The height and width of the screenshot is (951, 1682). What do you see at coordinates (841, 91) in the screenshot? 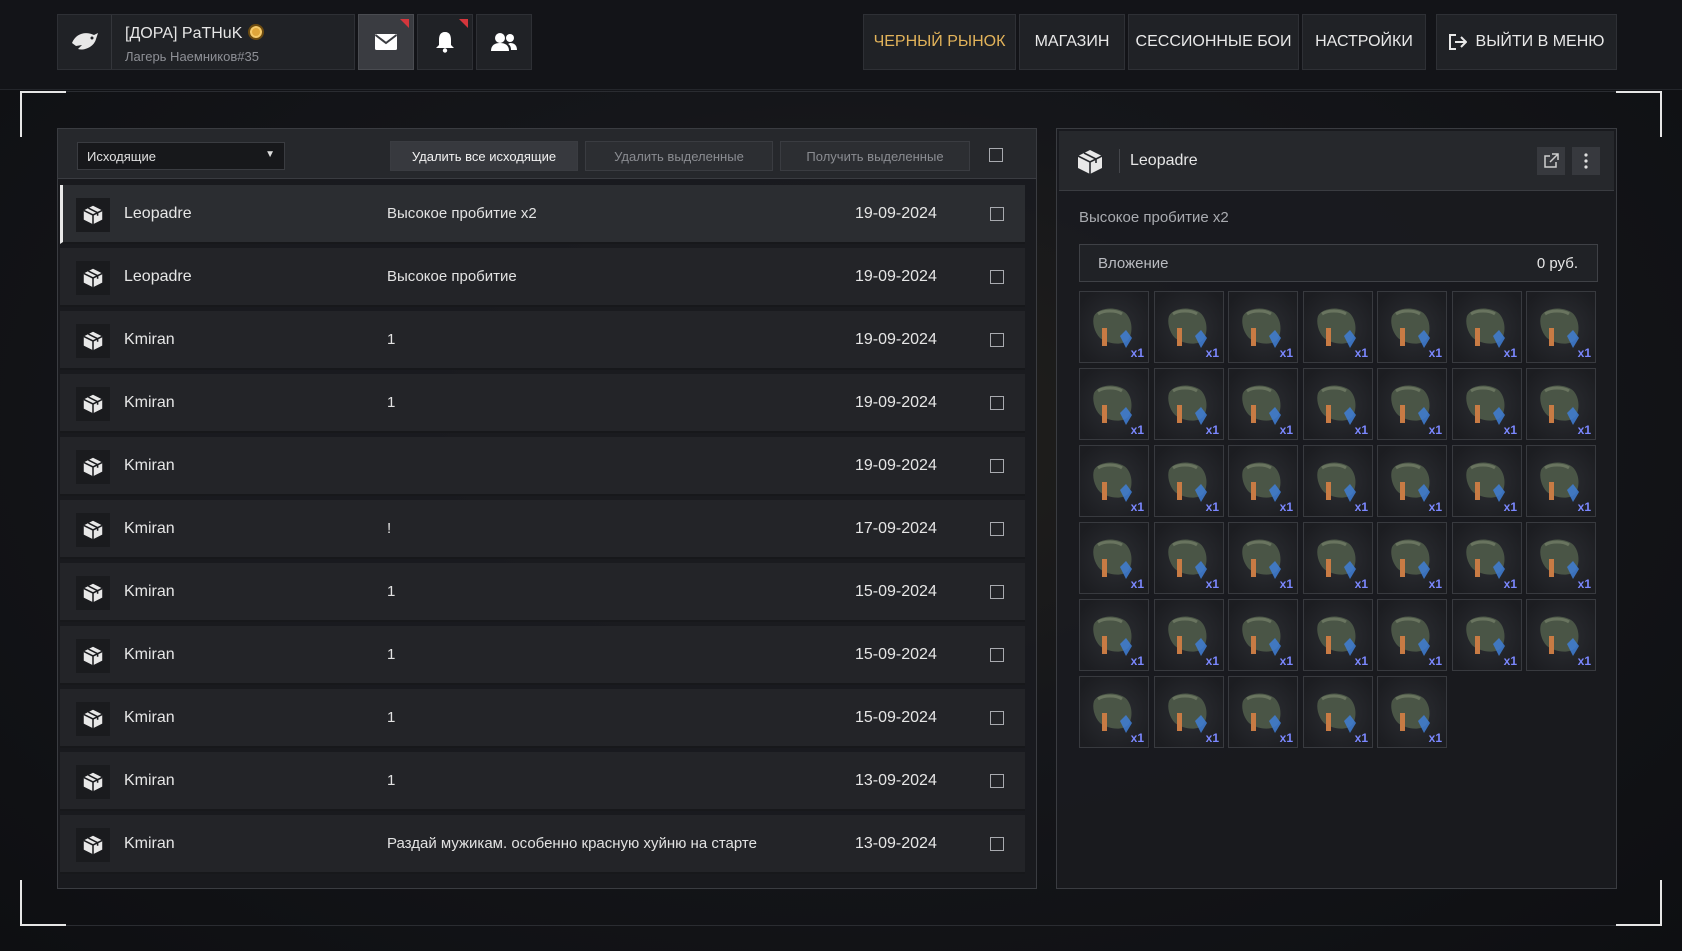
I see `frame-line-top` at bounding box center [841, 91].